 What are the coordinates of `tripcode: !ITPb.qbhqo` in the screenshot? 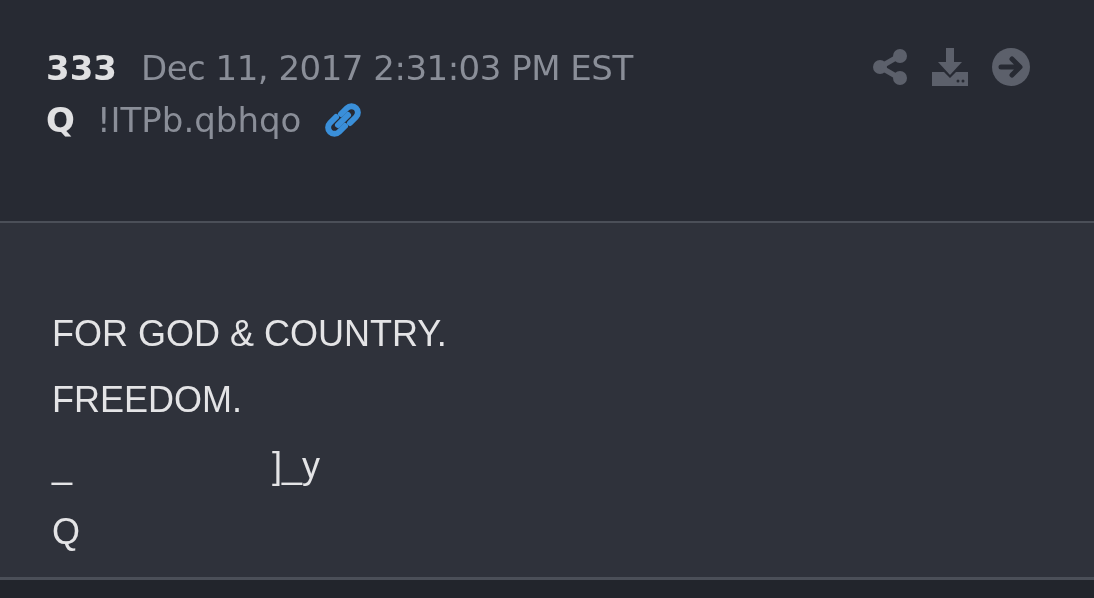 It's located at (199, 120).